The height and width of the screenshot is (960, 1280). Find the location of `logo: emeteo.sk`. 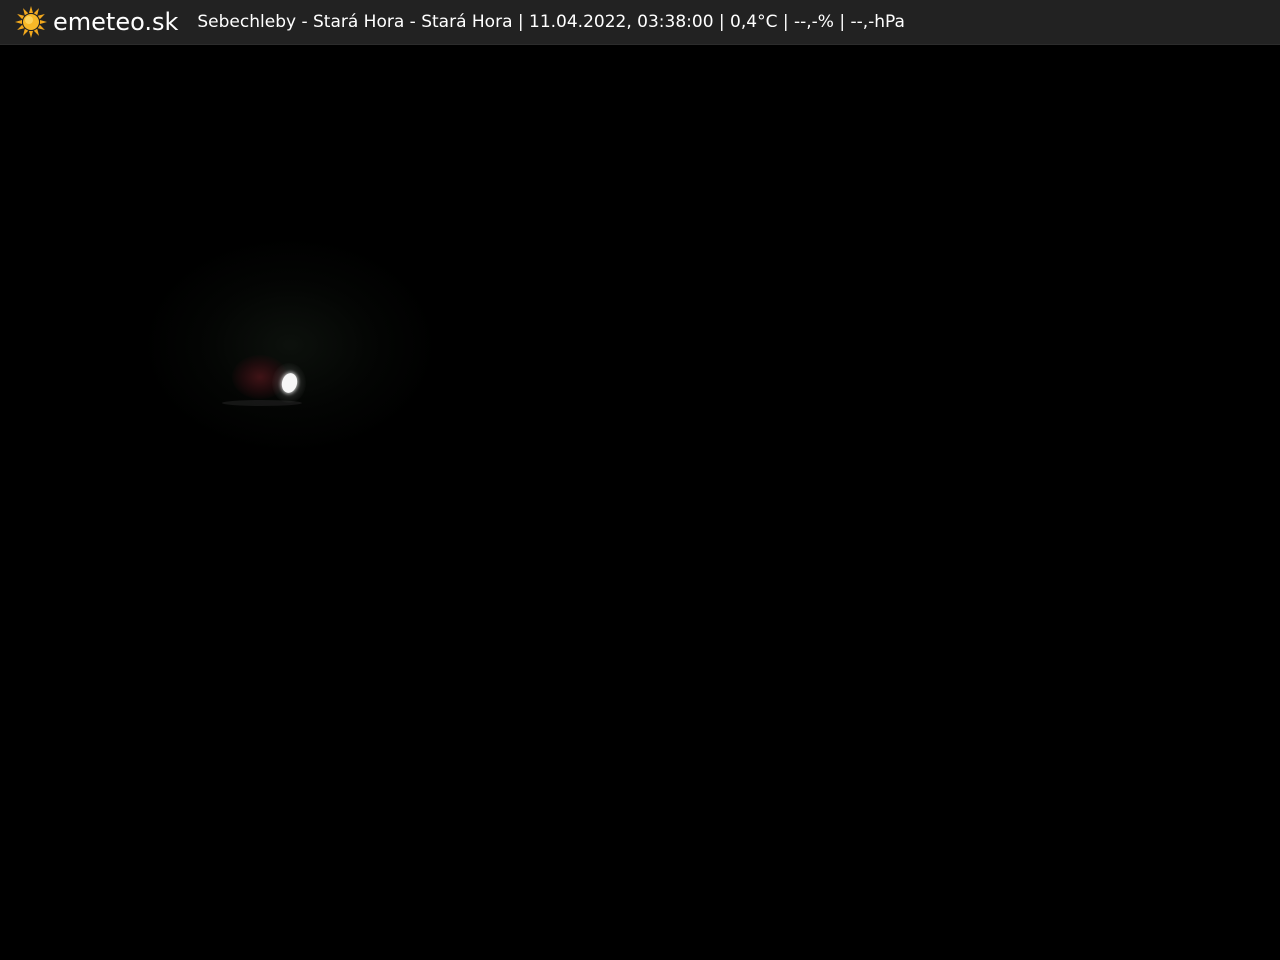

logo: emeteo.sk is located at coordinates (96, 22).